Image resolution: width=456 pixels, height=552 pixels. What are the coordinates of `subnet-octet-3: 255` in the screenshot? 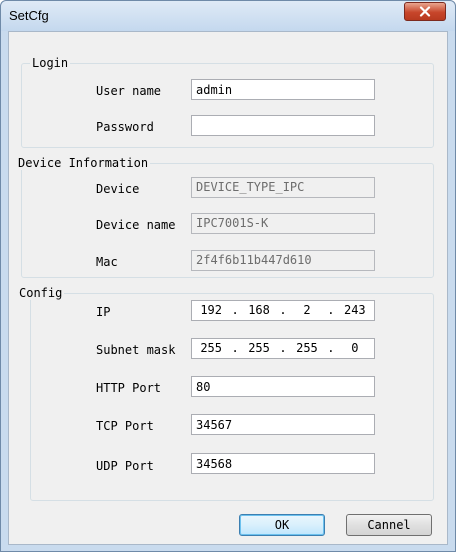 It's located at (307, 348).